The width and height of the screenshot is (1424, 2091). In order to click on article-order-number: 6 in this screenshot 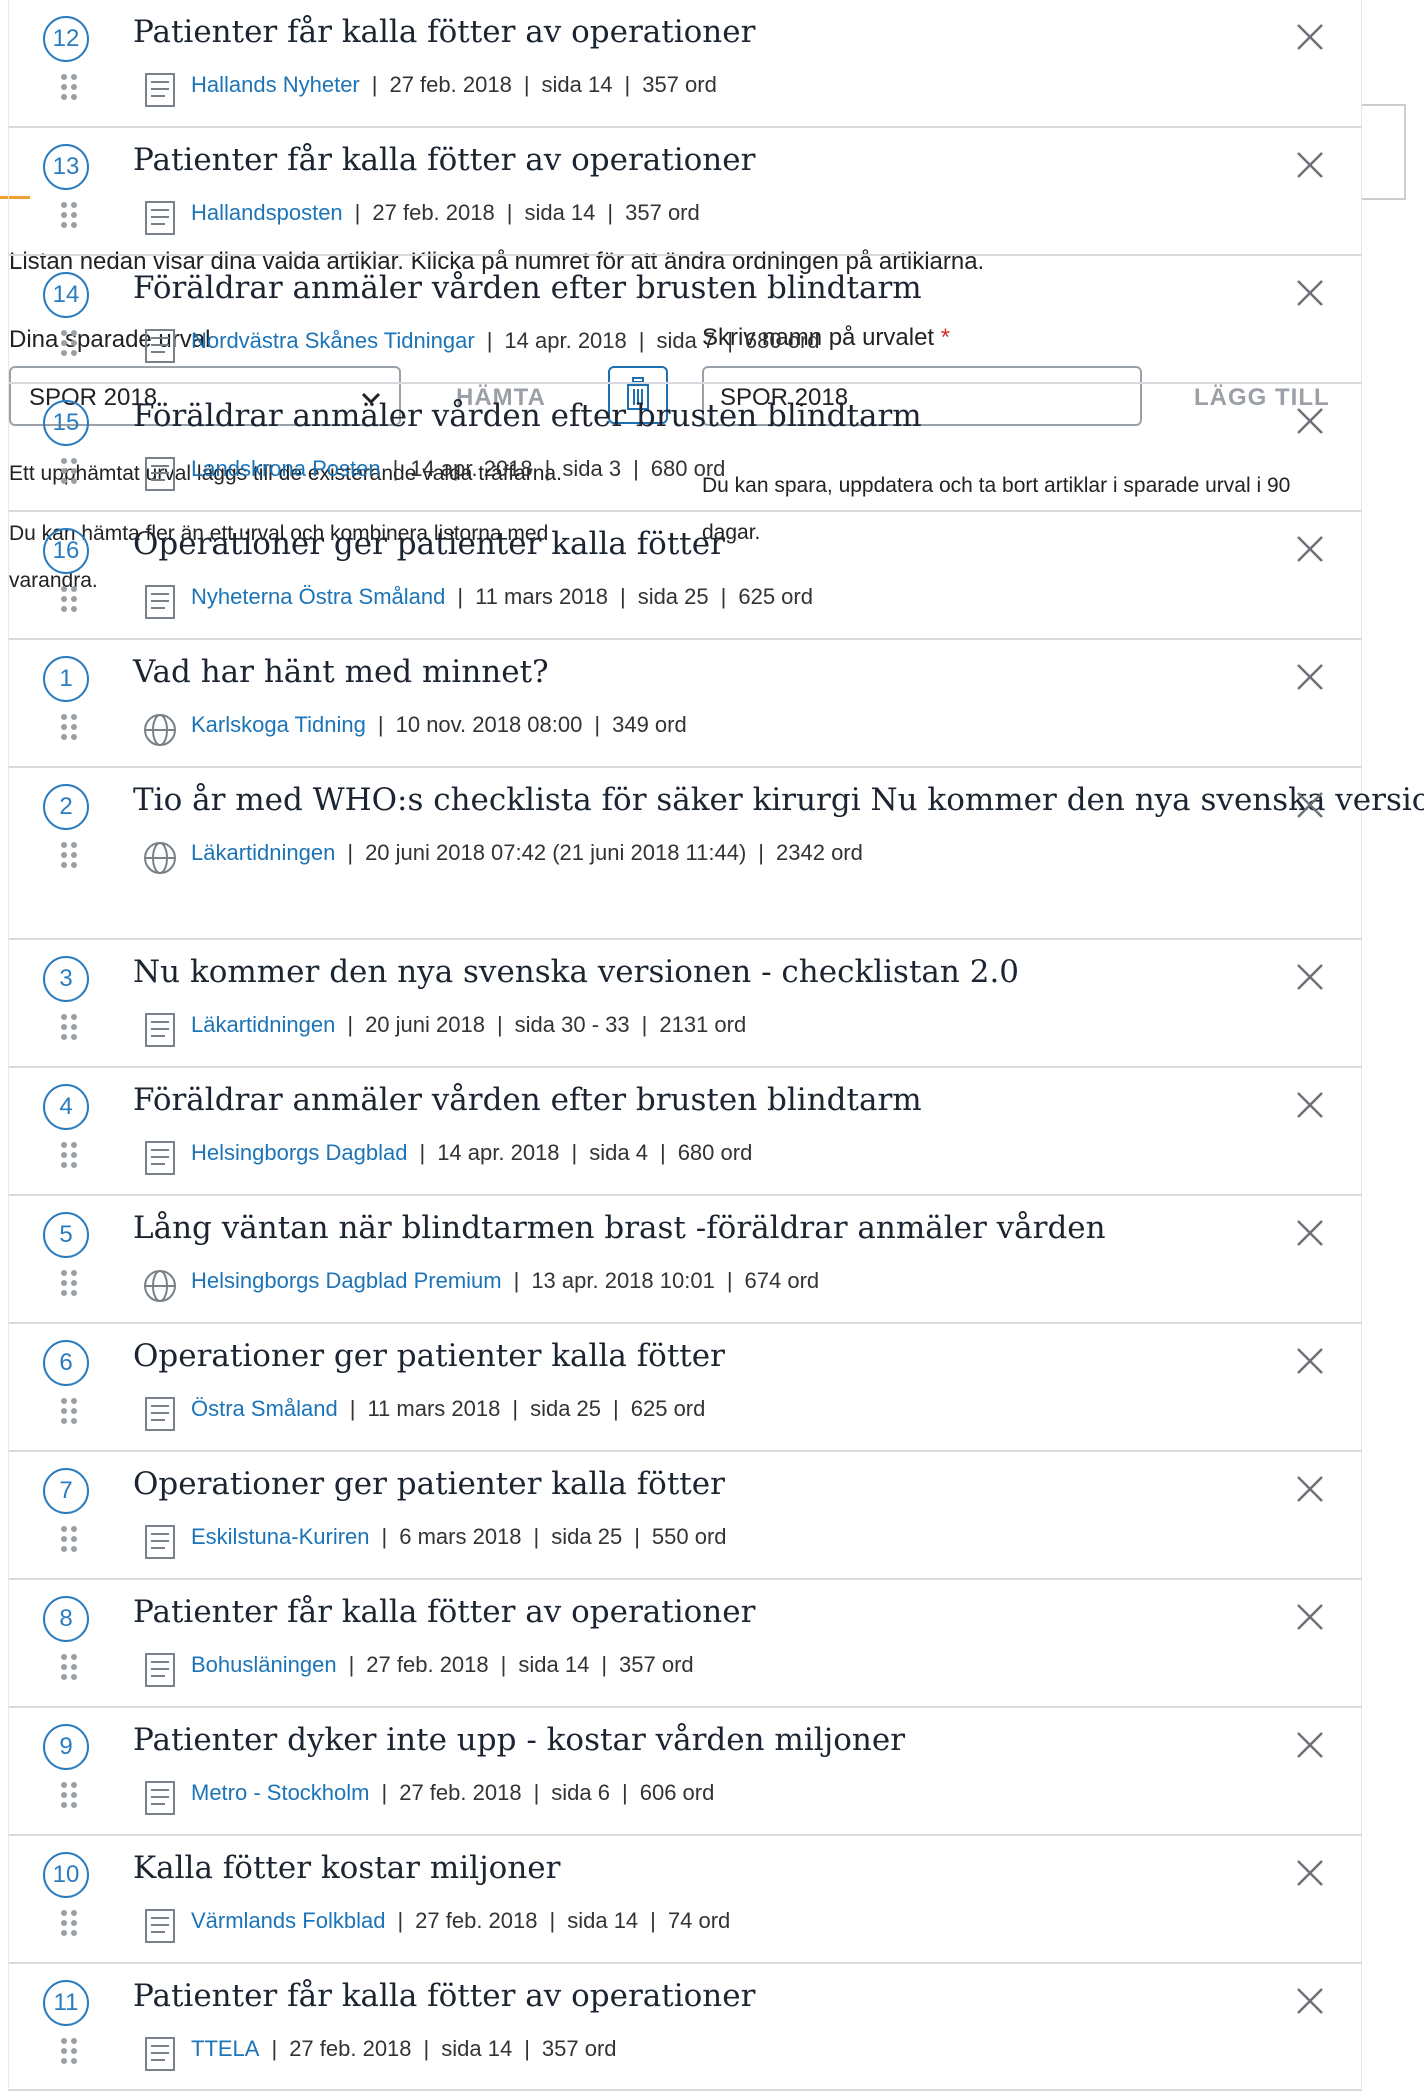, I will do `click(66, 1363)`.